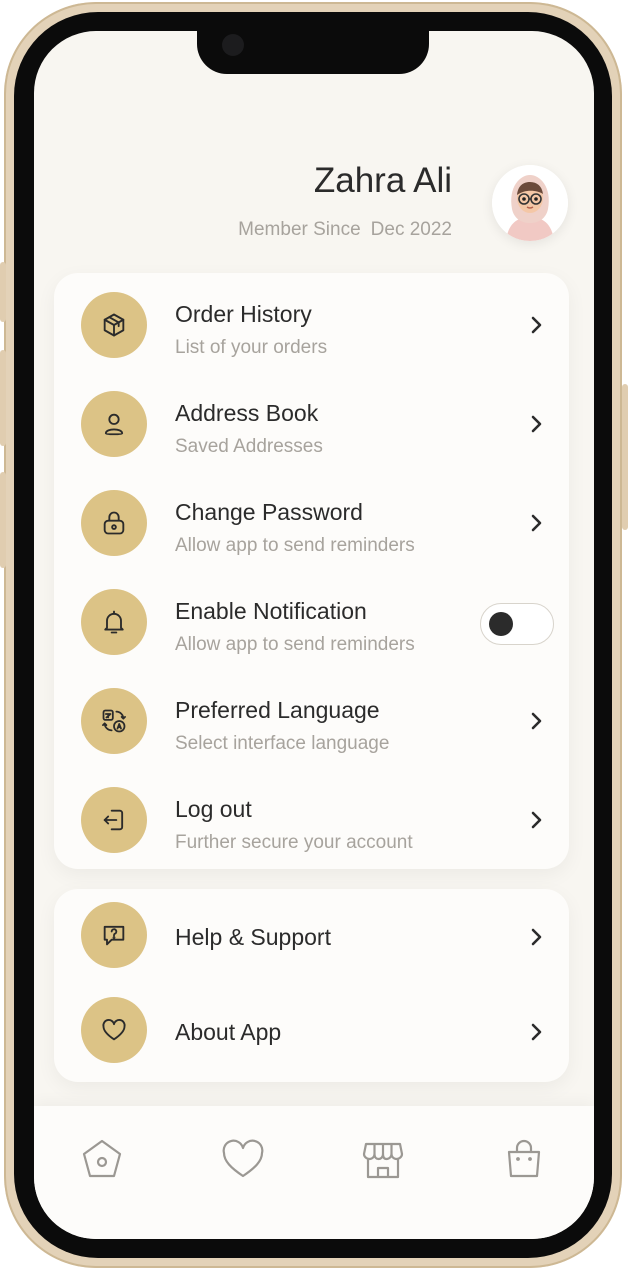 This screenshot has width=628, height=1271. I want to click on menu-item-subtitle: List of your orders, so click(251, 347).